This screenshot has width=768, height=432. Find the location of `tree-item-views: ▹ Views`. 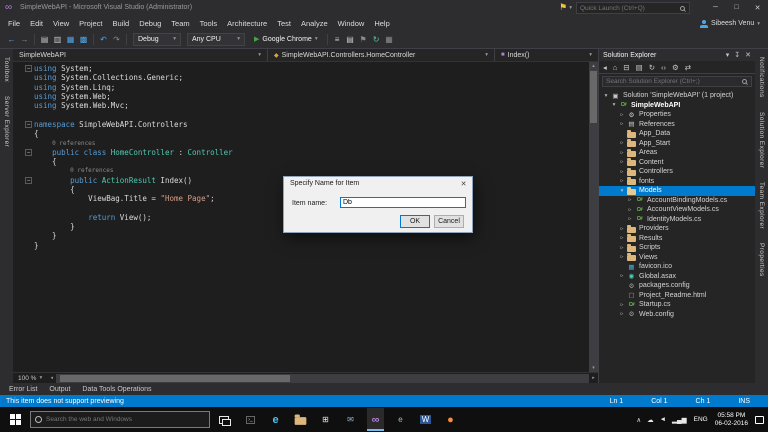

tree-item-views: ▹ Views is located at coordinates (677, 258).